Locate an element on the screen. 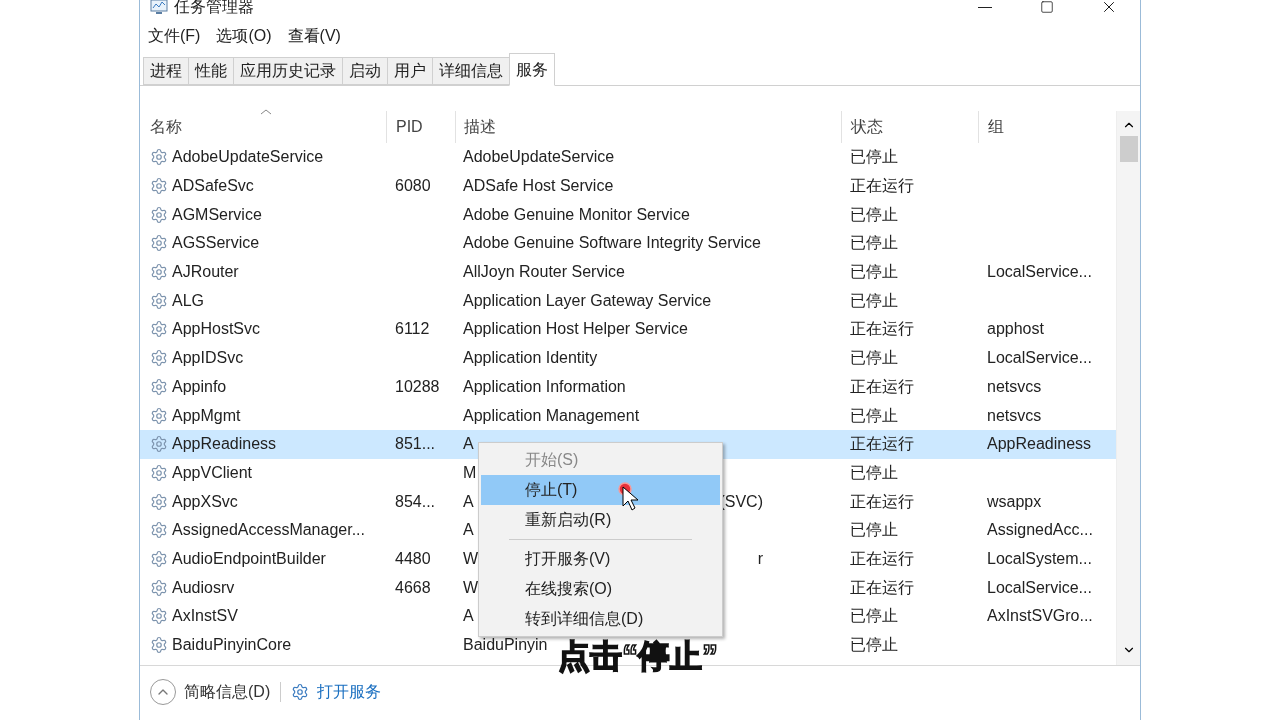 The width and height of the screenshot is (1280, 720). pid-cell: 4480 is located at coordinates (413, 558).